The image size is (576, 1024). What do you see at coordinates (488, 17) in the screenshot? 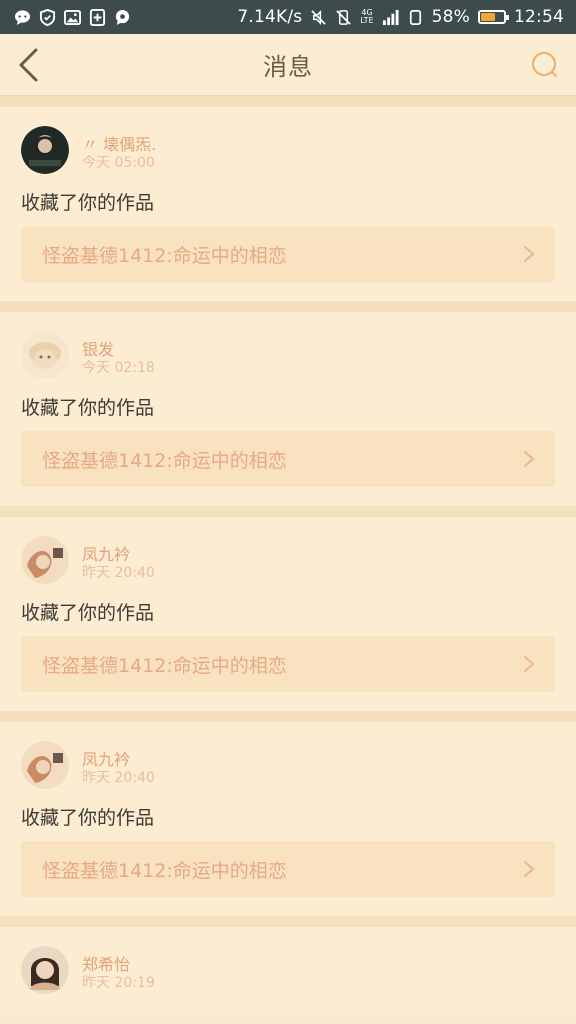
I see `battery-fill` at bounding box center [488, 17].